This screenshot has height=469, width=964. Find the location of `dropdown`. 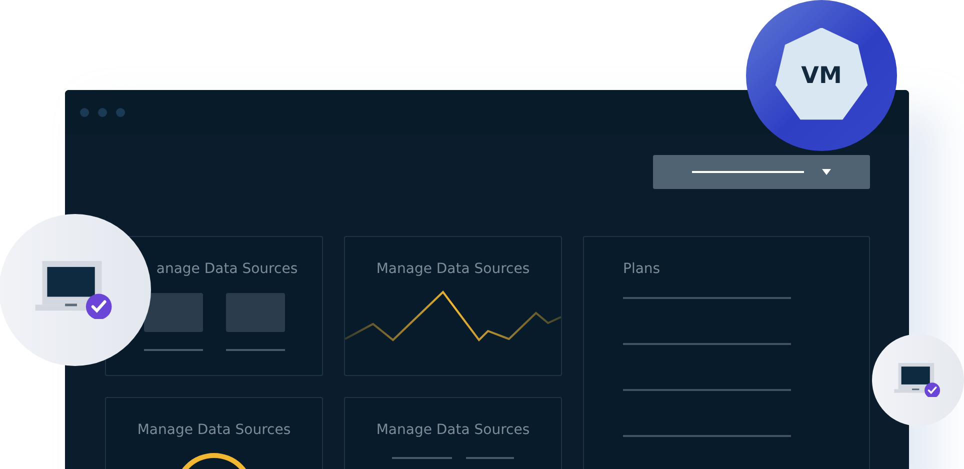

dropdown is located at coordinates (761, 172).